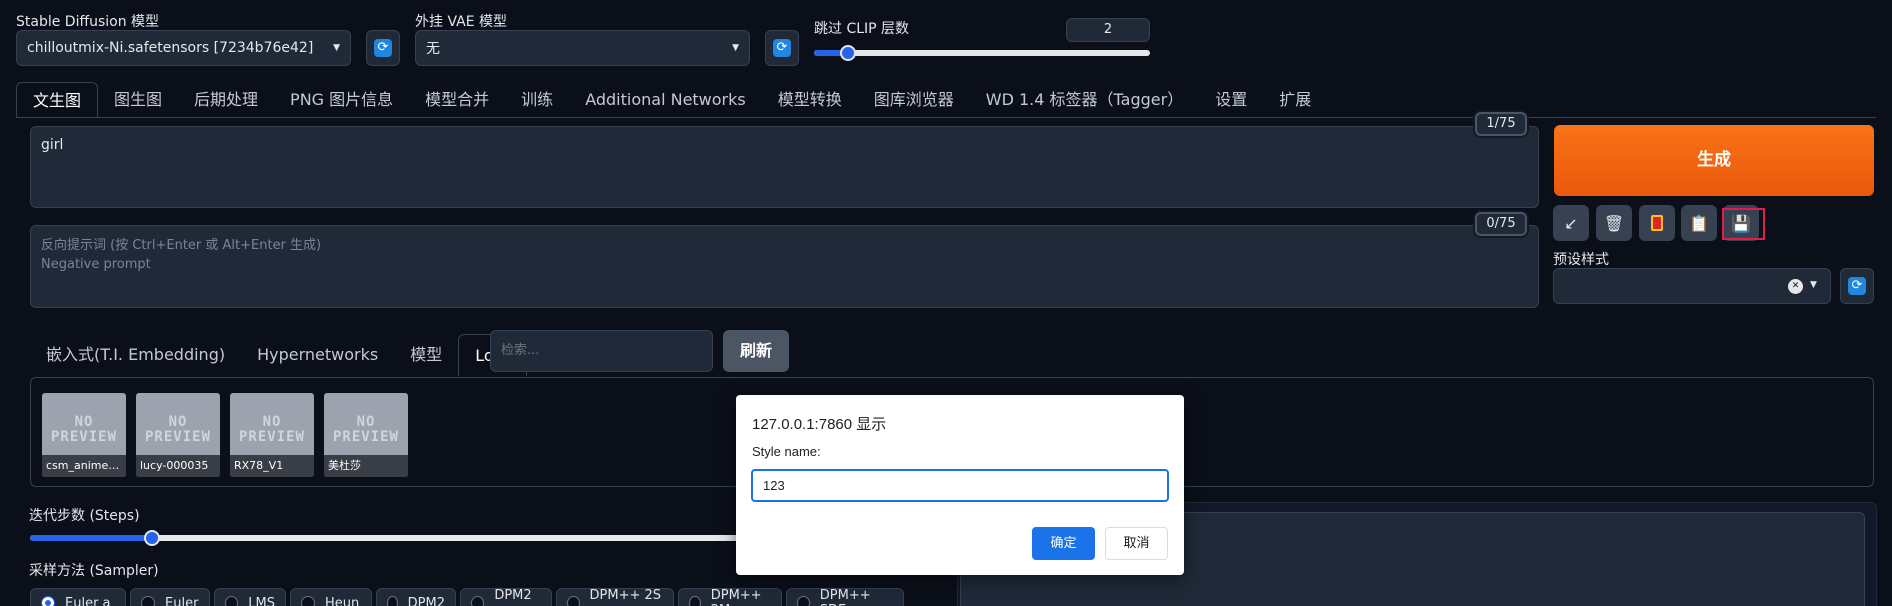  I want to click on cancel-button: 取消, so click(1136, 543).